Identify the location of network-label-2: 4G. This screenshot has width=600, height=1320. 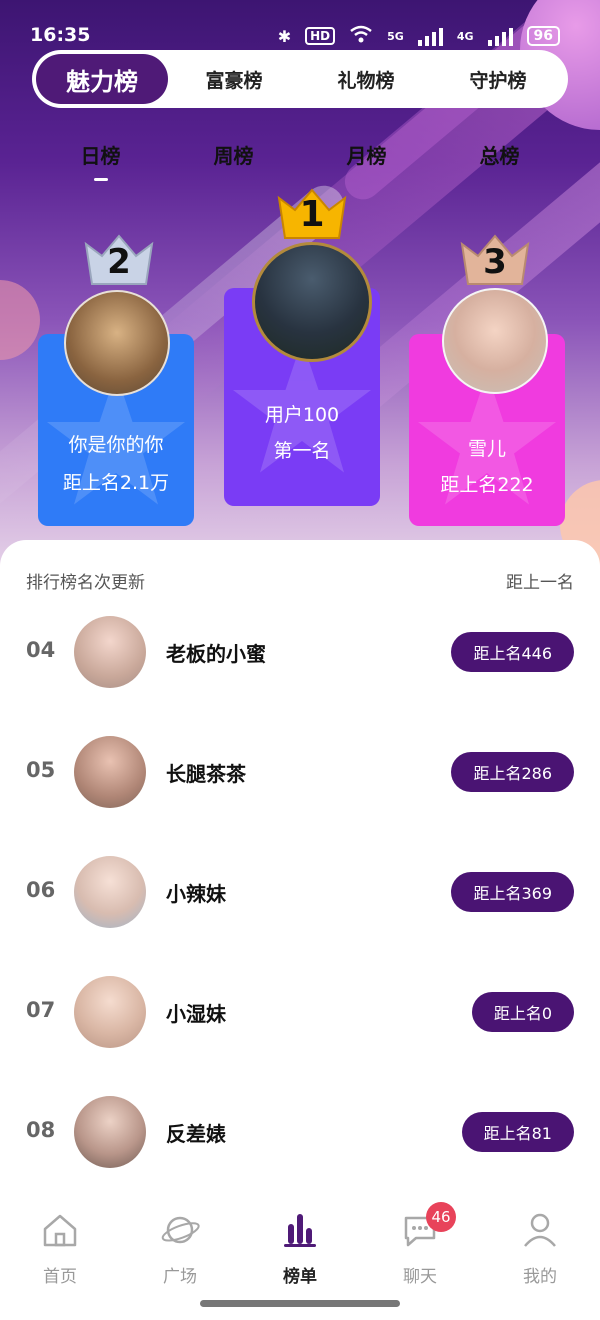
(465, 36).